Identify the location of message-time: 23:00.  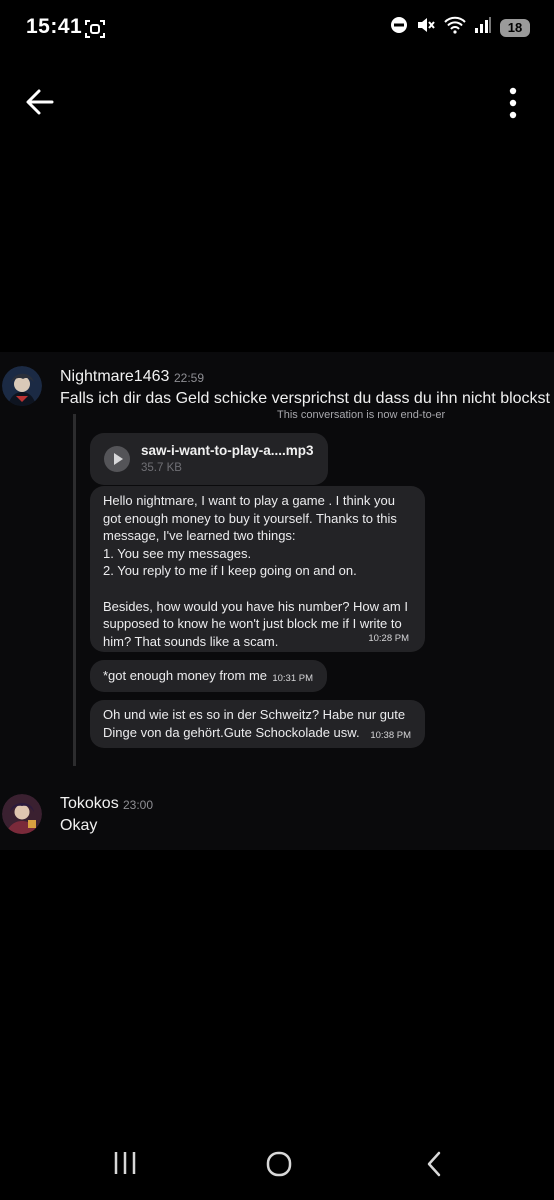
(138, 805).